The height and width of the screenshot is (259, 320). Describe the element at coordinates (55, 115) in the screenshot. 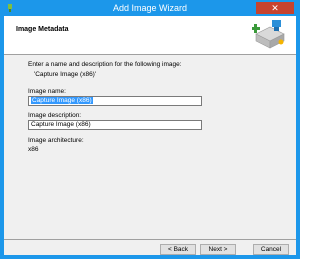

I see `image-description-label: Image description:` at that location.